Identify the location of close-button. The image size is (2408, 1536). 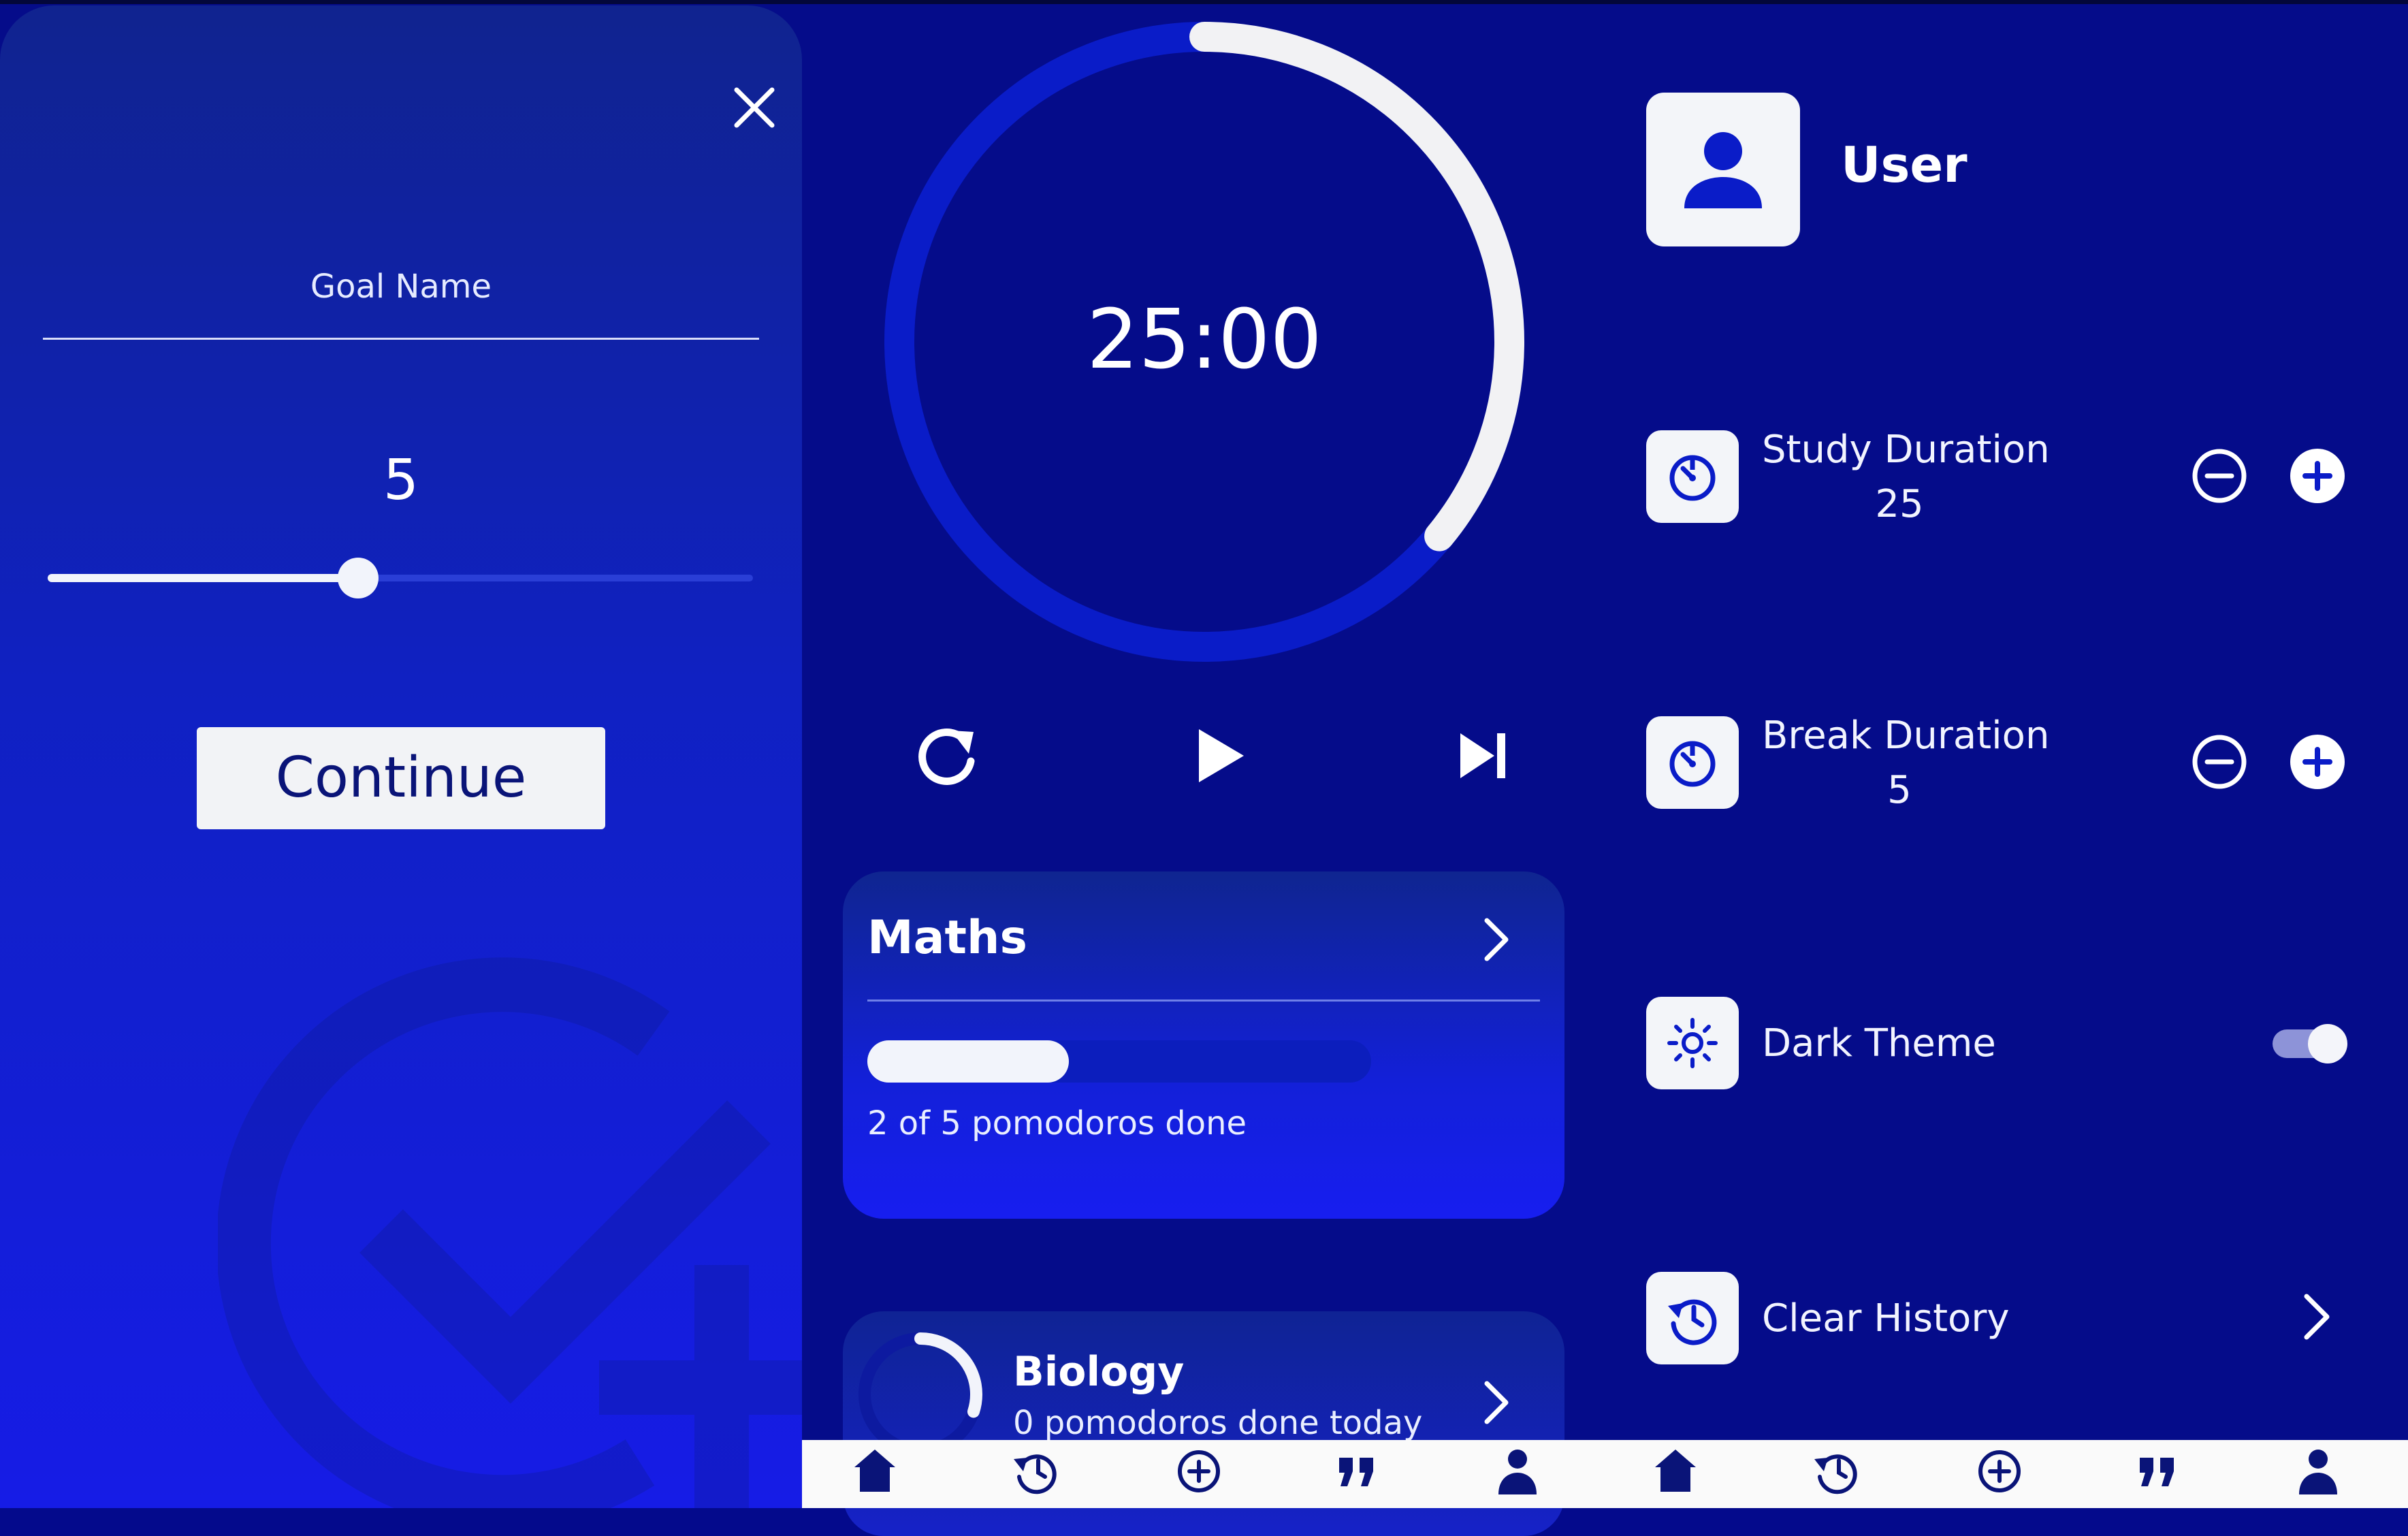
(754, 107).